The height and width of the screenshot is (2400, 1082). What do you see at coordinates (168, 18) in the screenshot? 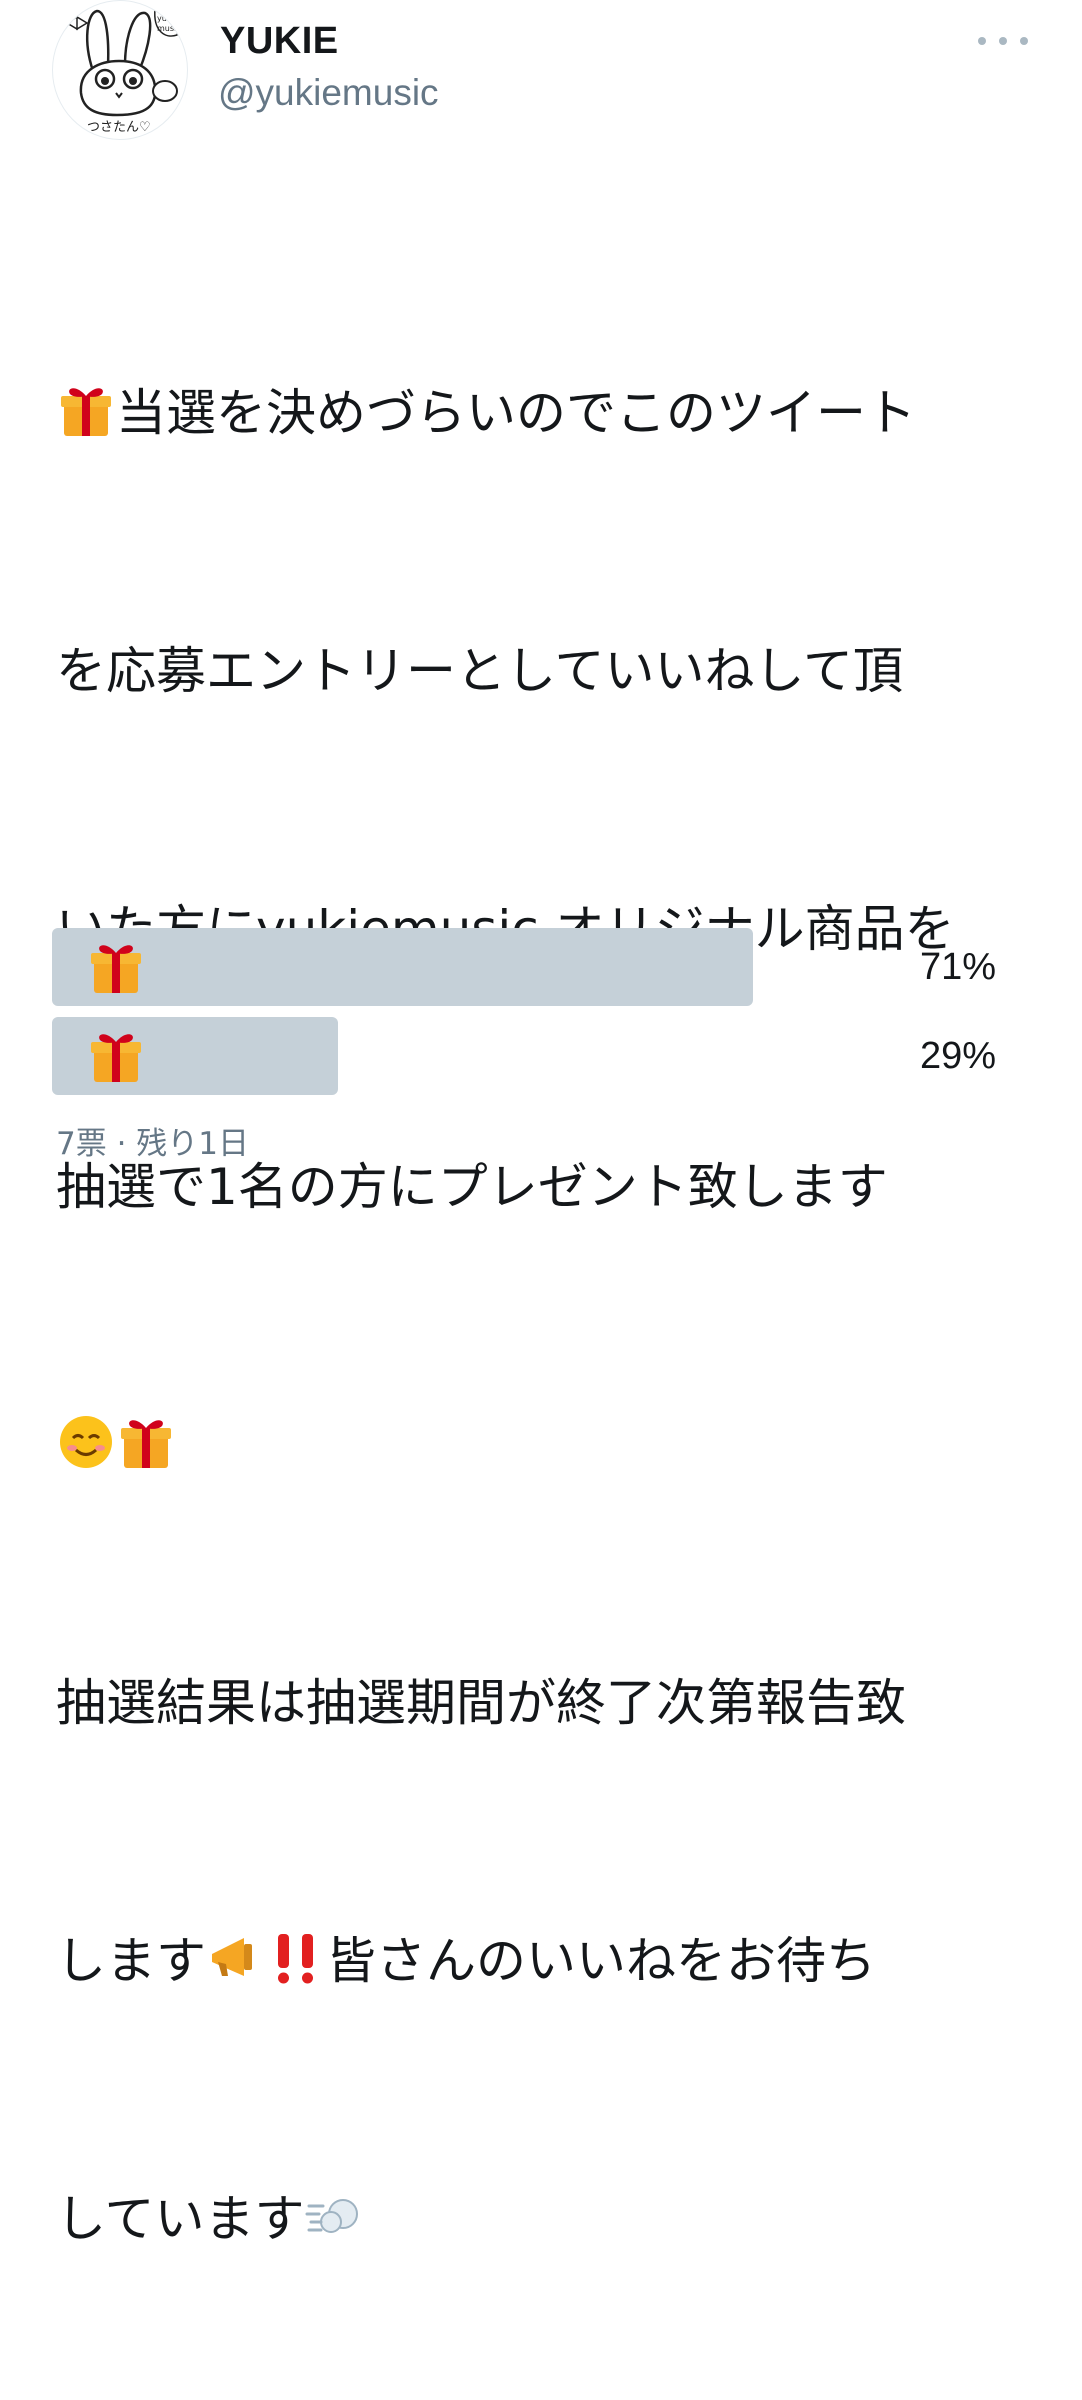
I see `svg-text: yukie` at bounding box center [168, 18].